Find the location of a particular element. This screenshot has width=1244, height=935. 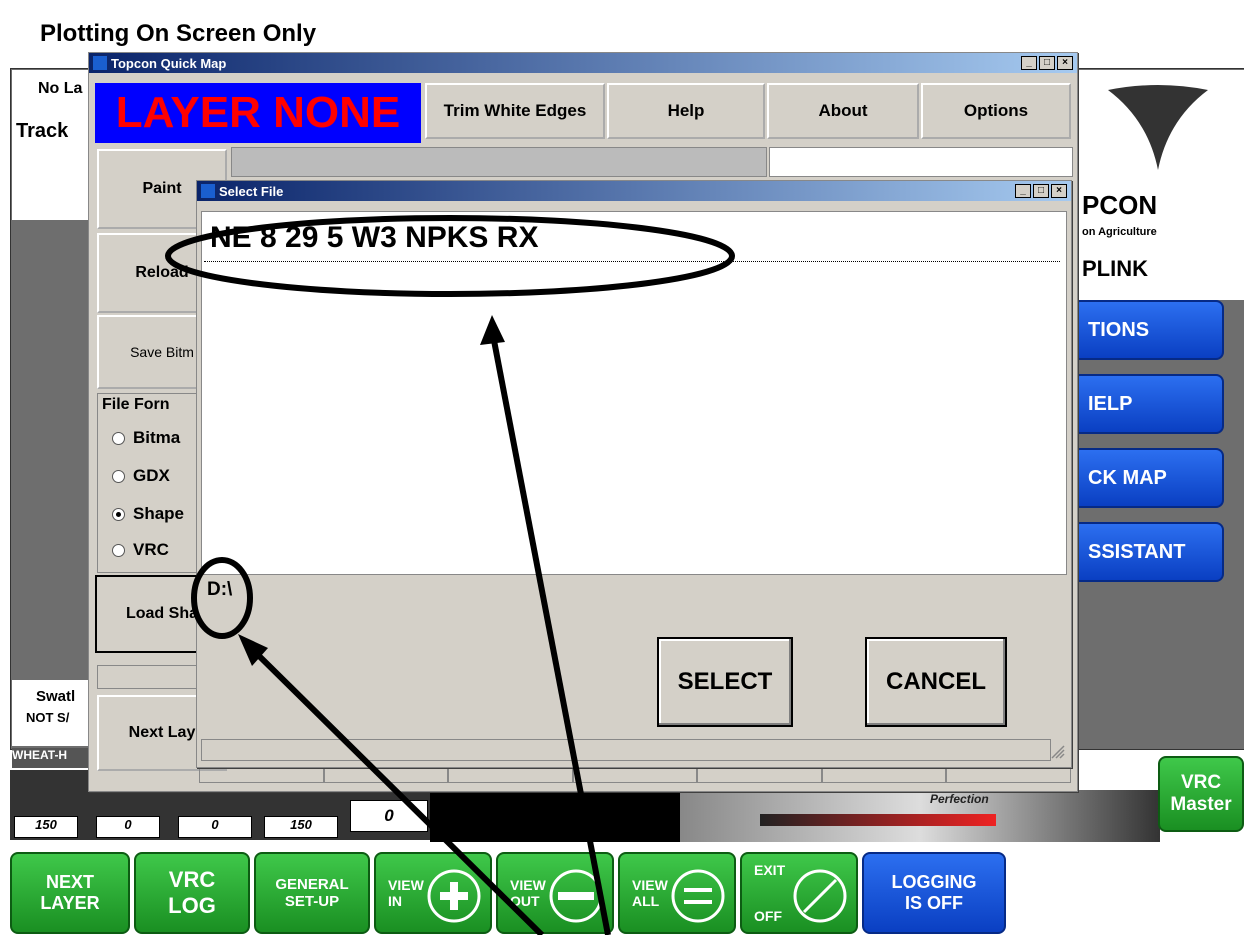

format-shape-label: Shape is located at coordinates (159, 513).